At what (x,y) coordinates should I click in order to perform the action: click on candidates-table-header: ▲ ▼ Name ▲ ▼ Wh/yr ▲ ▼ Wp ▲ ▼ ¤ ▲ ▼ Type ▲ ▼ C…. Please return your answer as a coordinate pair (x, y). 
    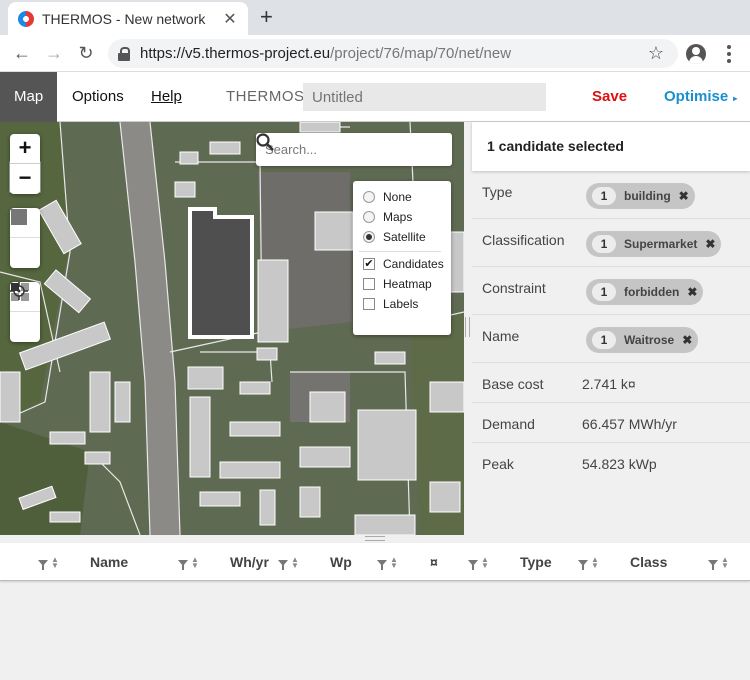
    Looking at the image, I should click on (375, 562).